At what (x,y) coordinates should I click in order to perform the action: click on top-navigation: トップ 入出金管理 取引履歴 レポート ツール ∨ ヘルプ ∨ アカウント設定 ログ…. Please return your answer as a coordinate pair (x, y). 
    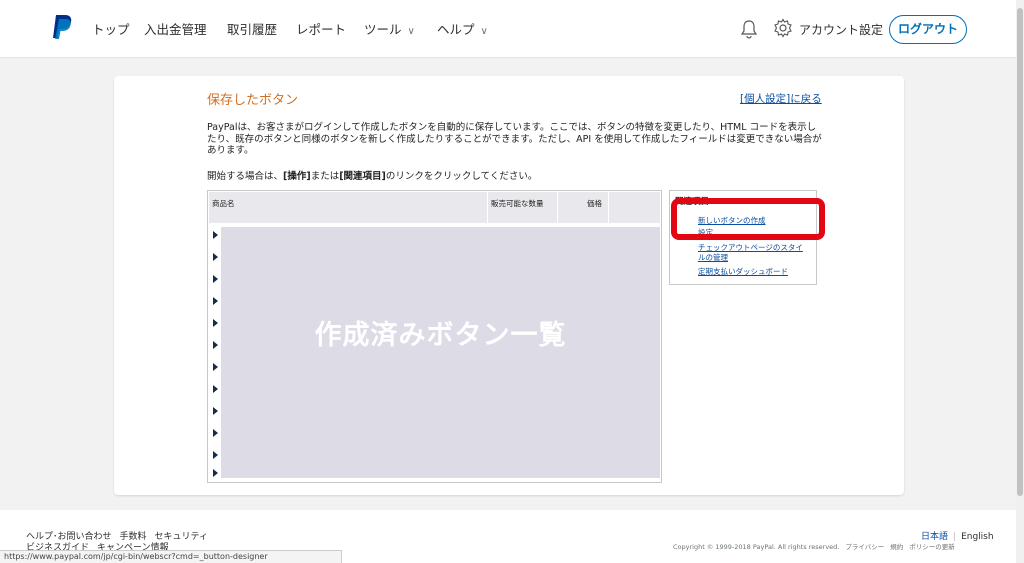
    Looking at the image, I should click on (508, 29).